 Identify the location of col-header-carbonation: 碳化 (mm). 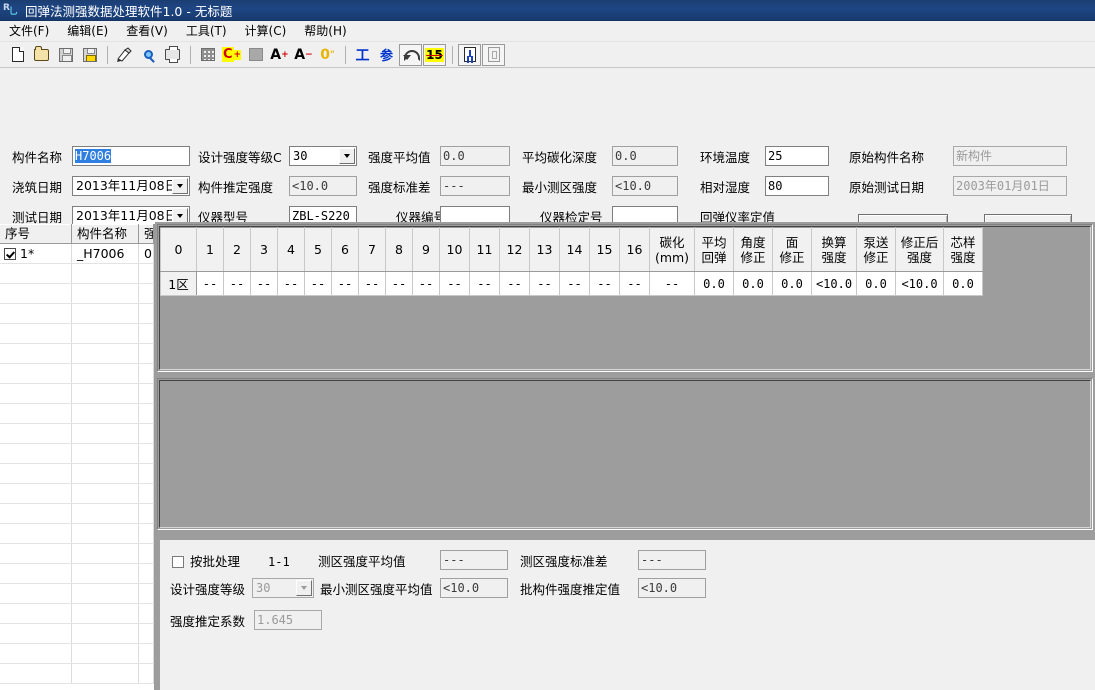
(672, 249).